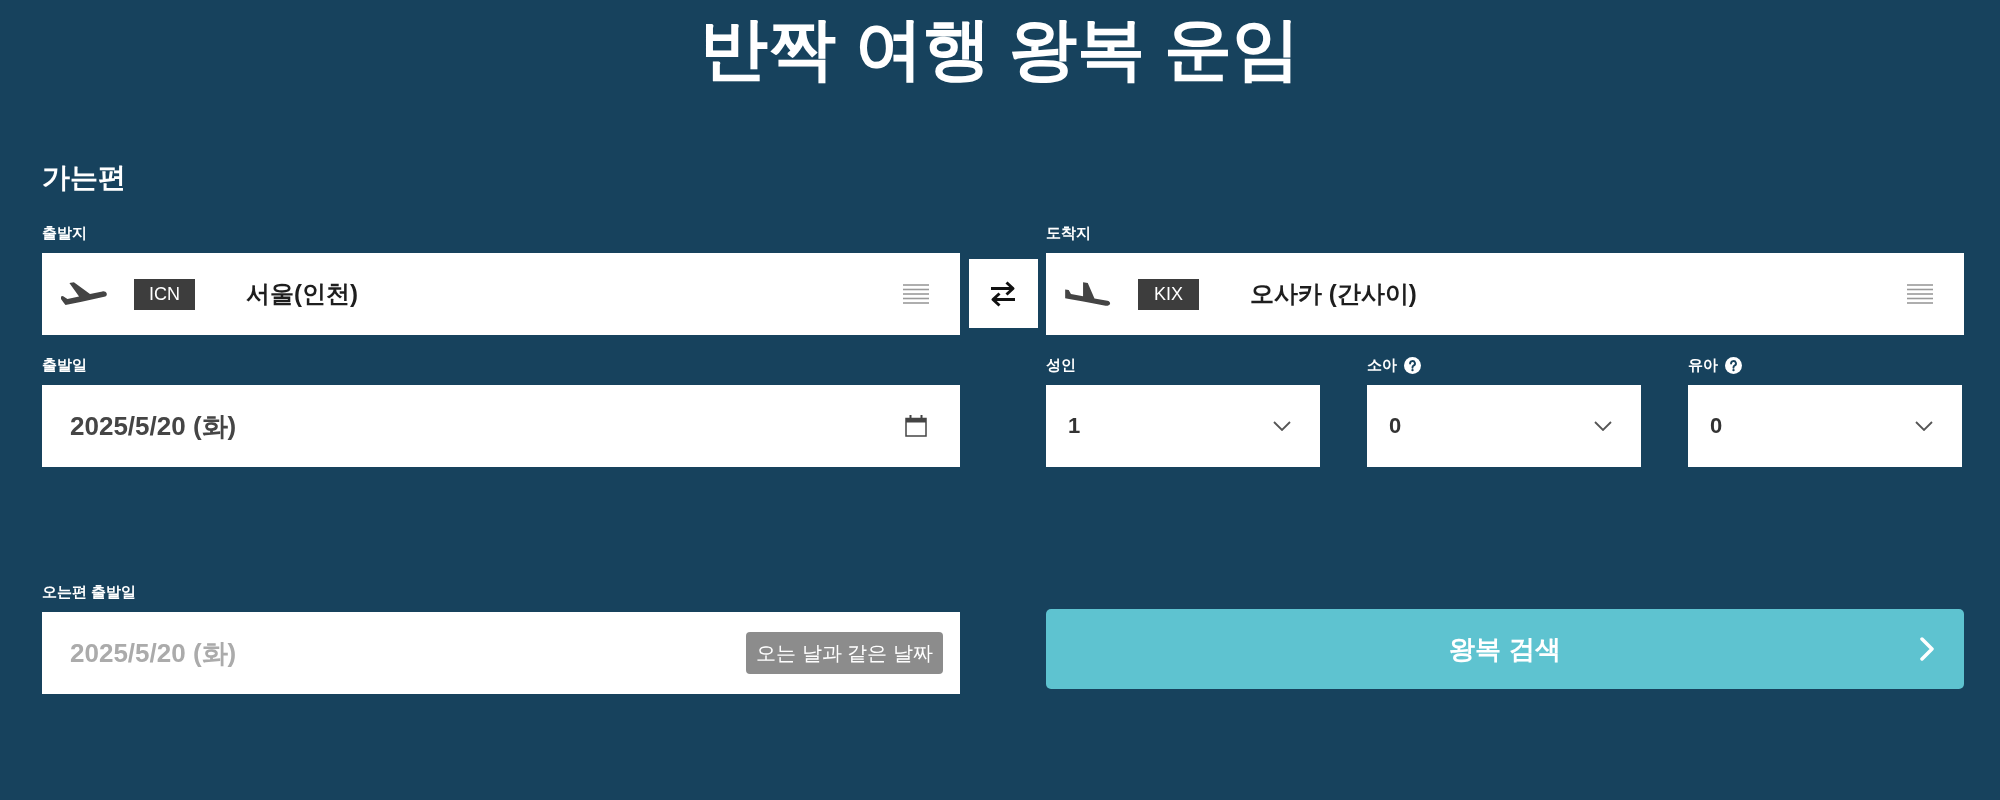  Describe the element at coordinates (916, 426) in the screenshot. I see `calendar-icon` at that location.